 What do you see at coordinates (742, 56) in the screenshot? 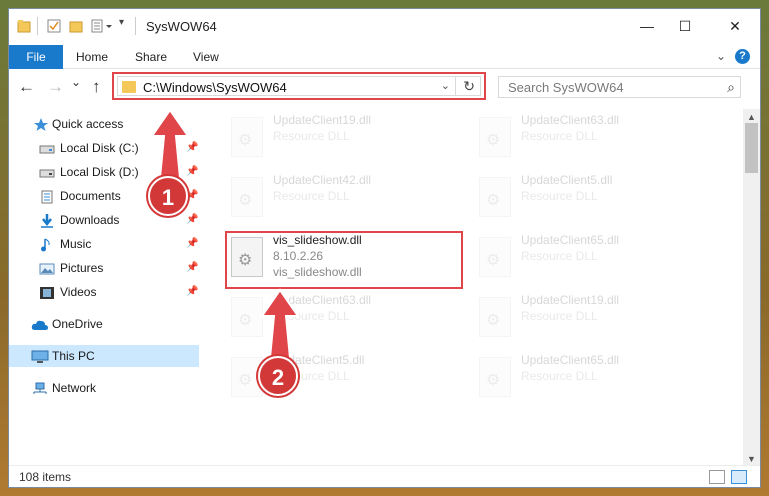
I see `help-icon: ?` at bounding box center [742, 56].